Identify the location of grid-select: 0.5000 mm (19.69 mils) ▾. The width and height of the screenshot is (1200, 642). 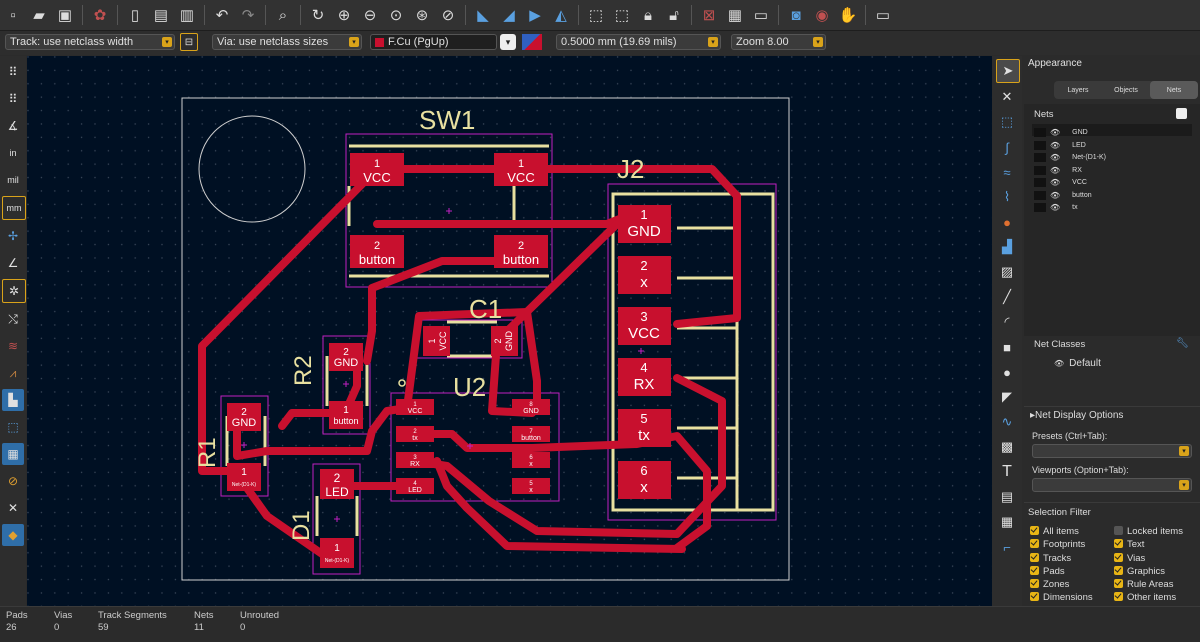
(638, 42).